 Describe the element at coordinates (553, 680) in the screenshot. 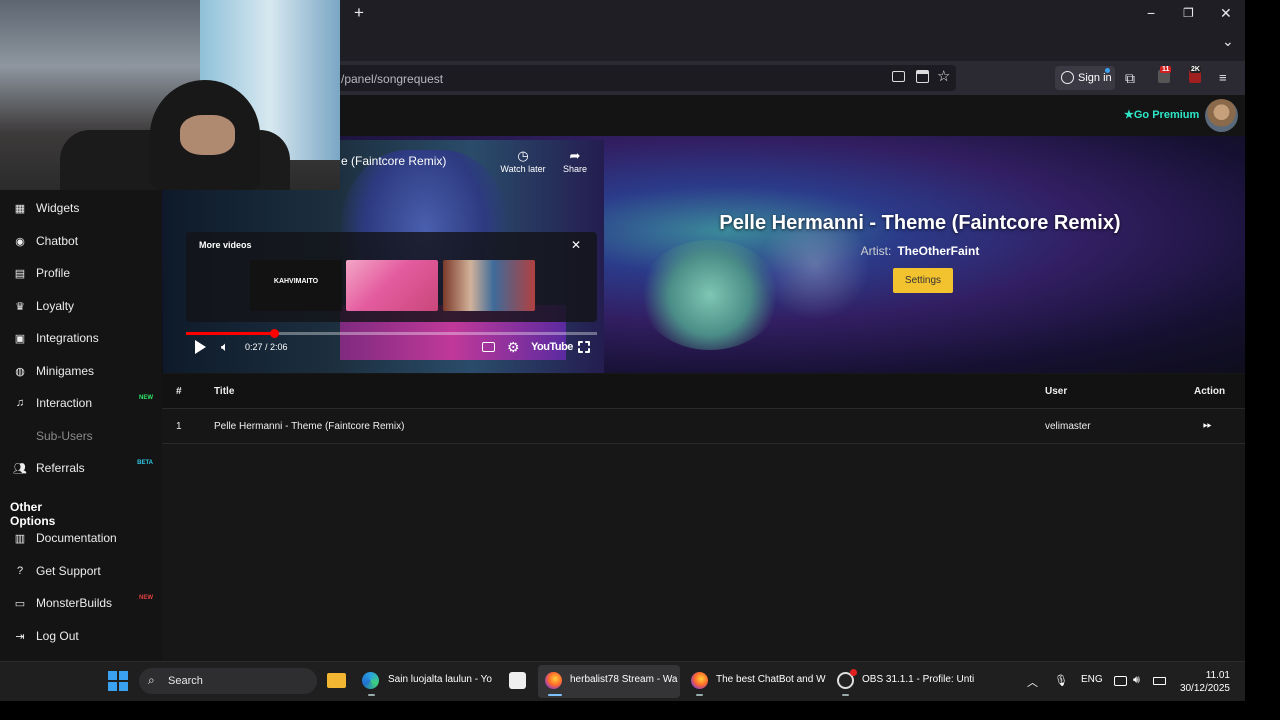

I see `firefox-icon` at that location.